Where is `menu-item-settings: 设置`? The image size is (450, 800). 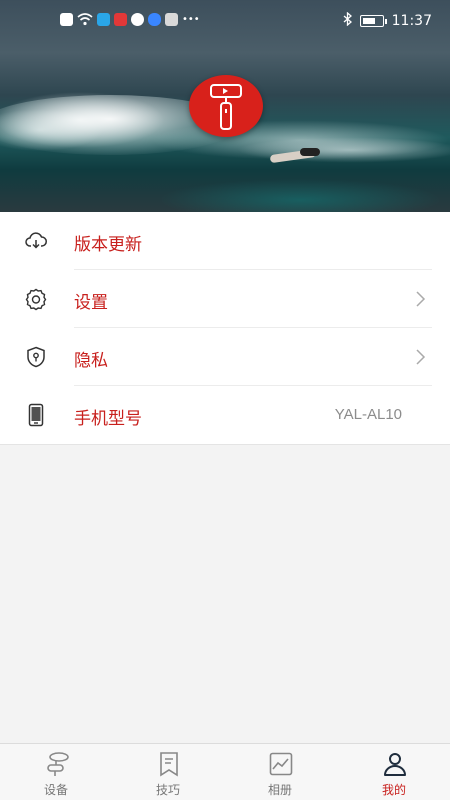
menu-item-settings: 设置 is located at coordinates (225, 299).